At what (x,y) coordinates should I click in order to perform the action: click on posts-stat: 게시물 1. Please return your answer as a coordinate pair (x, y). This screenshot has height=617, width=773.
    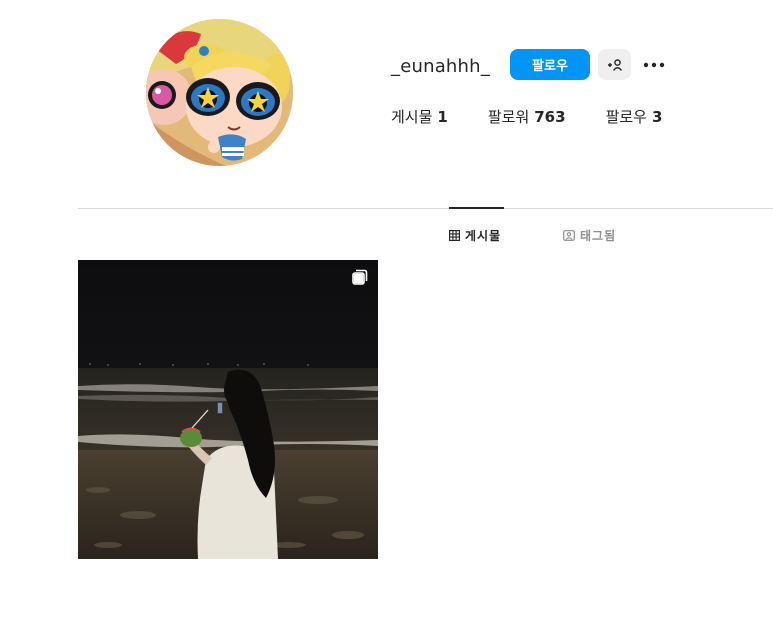
    Looking at the image, I should click on (419, 116).